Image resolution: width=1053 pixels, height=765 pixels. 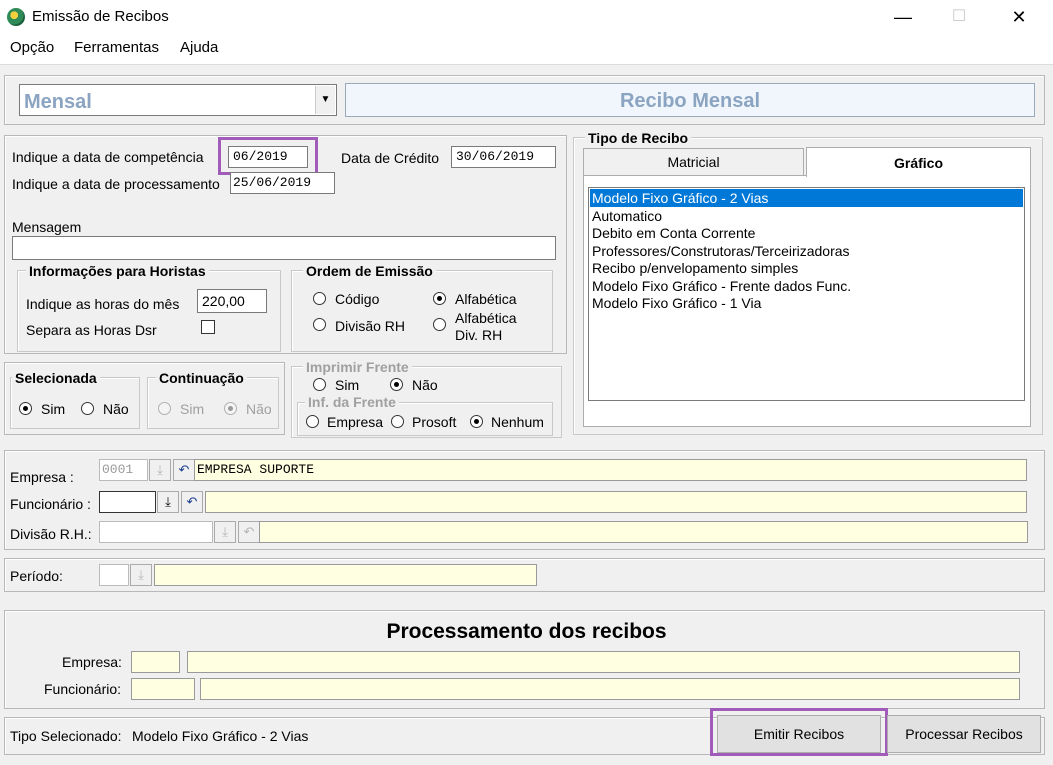 What do you see at coordinates (42, 477) in the screenshot?
I see `empresa-label: Empresa :` at bounding box center [42, 477].